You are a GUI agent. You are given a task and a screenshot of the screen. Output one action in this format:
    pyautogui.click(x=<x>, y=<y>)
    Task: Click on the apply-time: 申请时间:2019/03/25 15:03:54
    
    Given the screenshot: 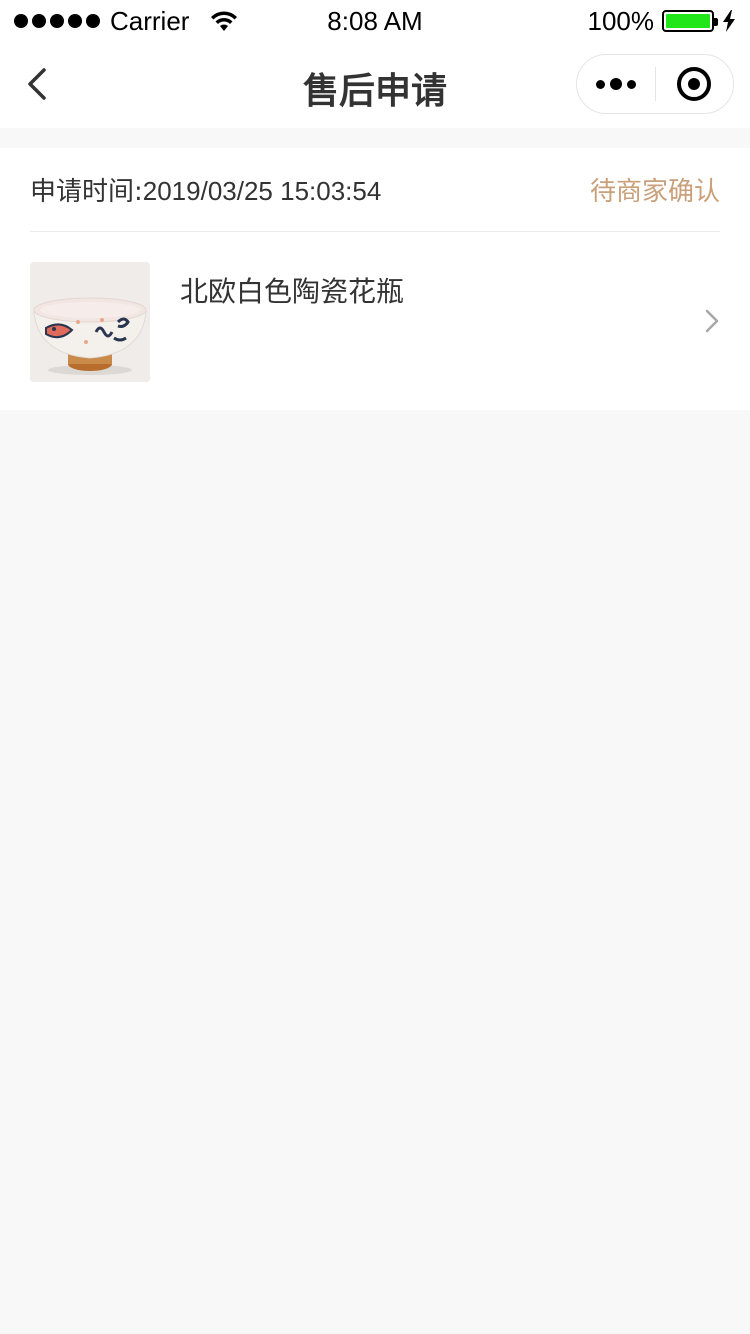 What is the action you would take?
    pyautogui.click(x=205, y=189)
    